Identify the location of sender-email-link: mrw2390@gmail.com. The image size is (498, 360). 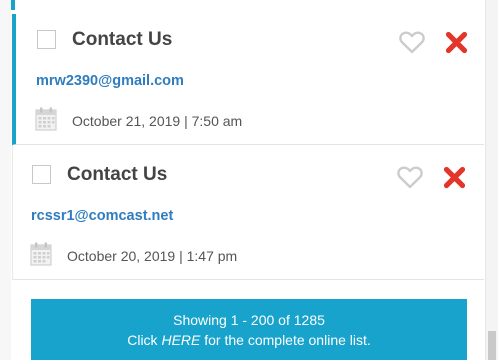
(110, 81).